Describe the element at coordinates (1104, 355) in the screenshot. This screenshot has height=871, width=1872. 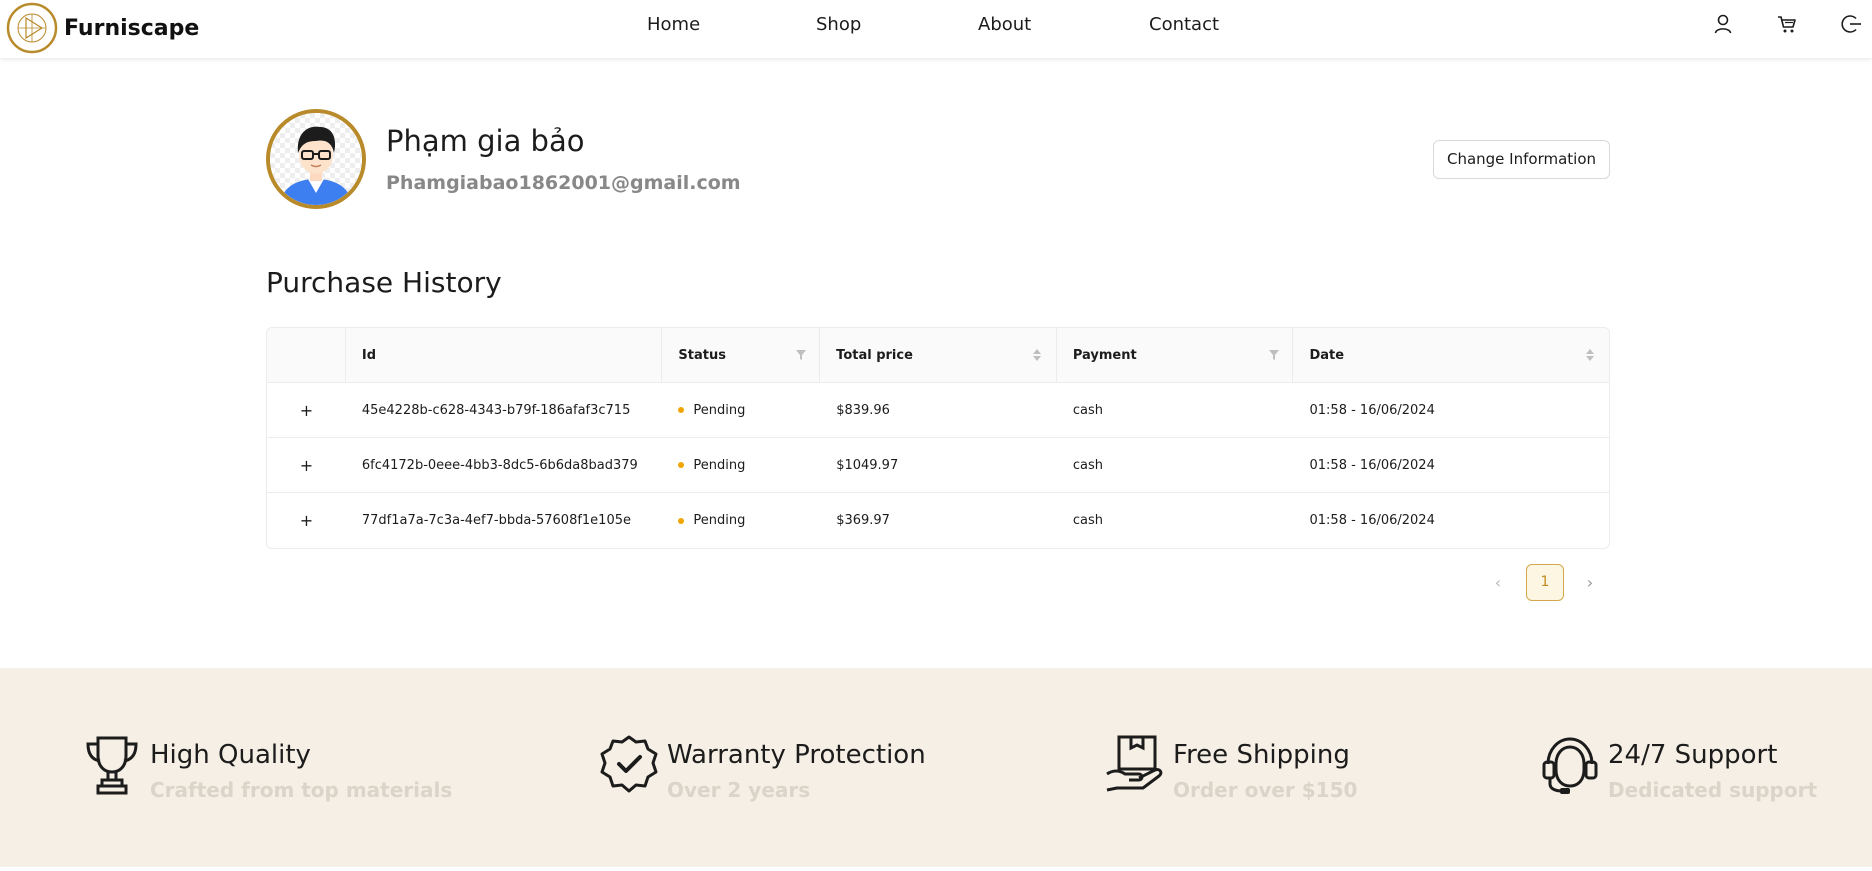
I see `column-header-label: Payment` at that location.